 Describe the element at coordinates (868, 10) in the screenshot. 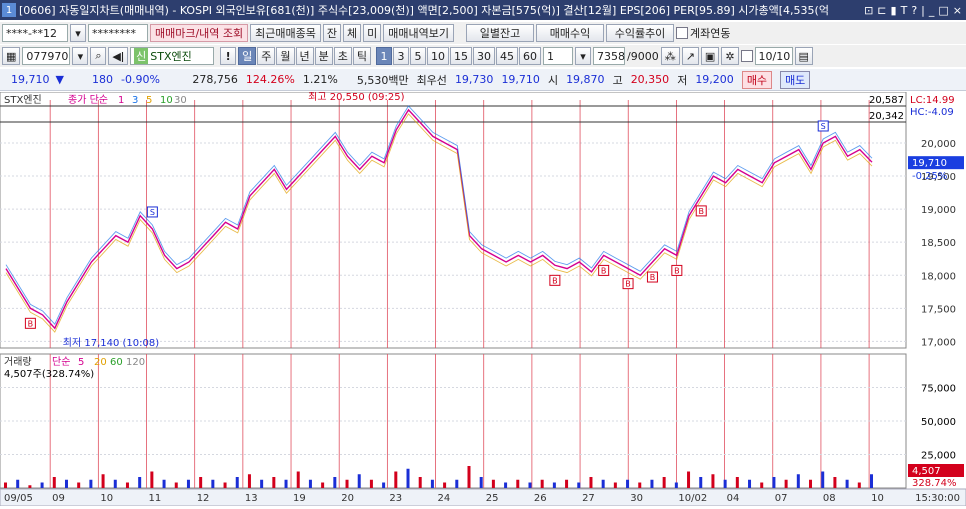

I see `window-control-0: ⊡` at that location.